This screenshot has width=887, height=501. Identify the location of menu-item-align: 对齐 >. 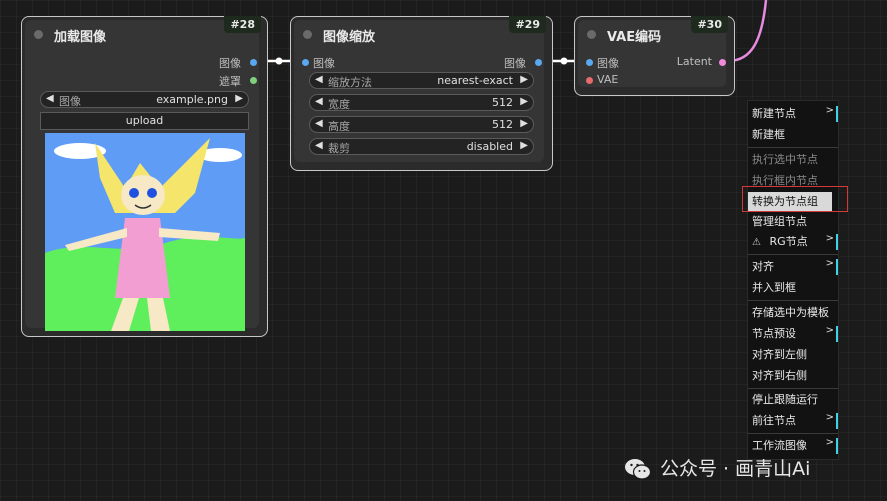
(793, 267).